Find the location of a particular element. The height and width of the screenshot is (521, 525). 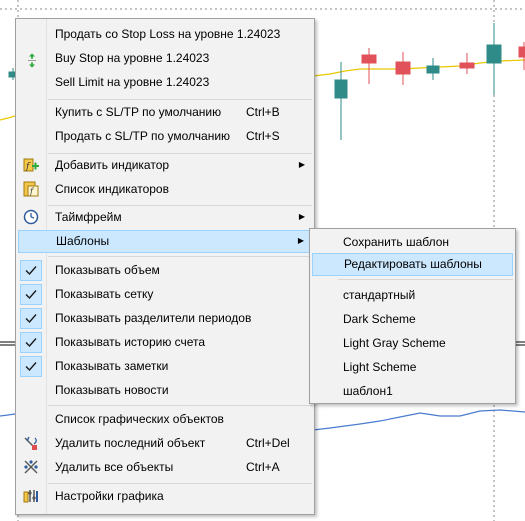

shortcut-label: Ctrl+B is located at coordinates (263, 112).